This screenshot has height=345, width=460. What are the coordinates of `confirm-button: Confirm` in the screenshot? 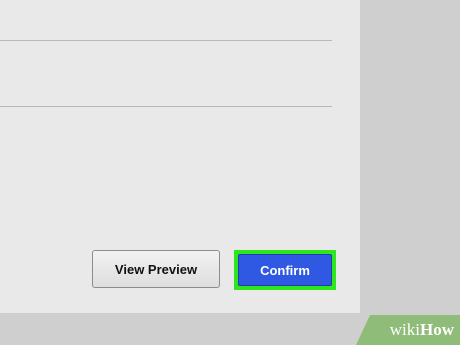 It's located at (285, 270).